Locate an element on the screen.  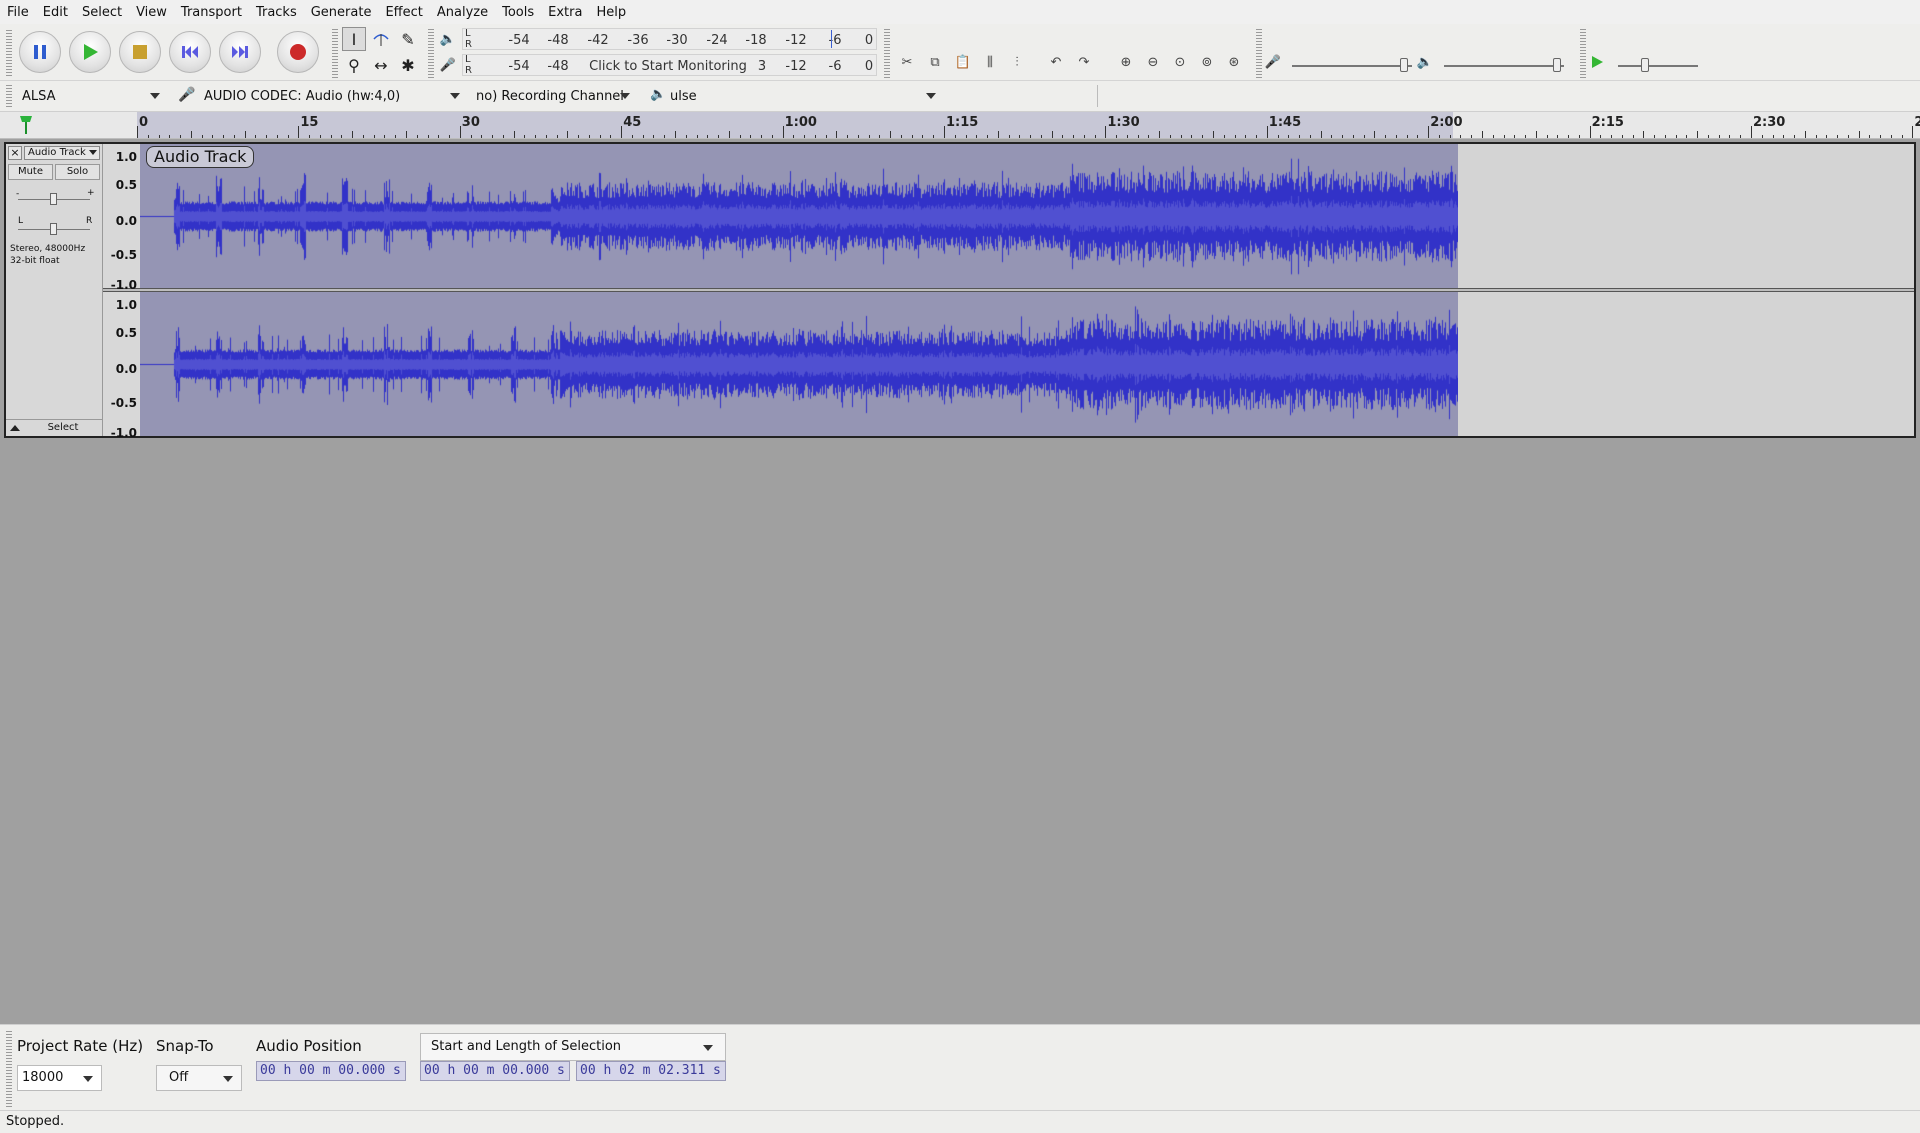
clip-name-label: Audio Track is located at coordinates (200, 157).